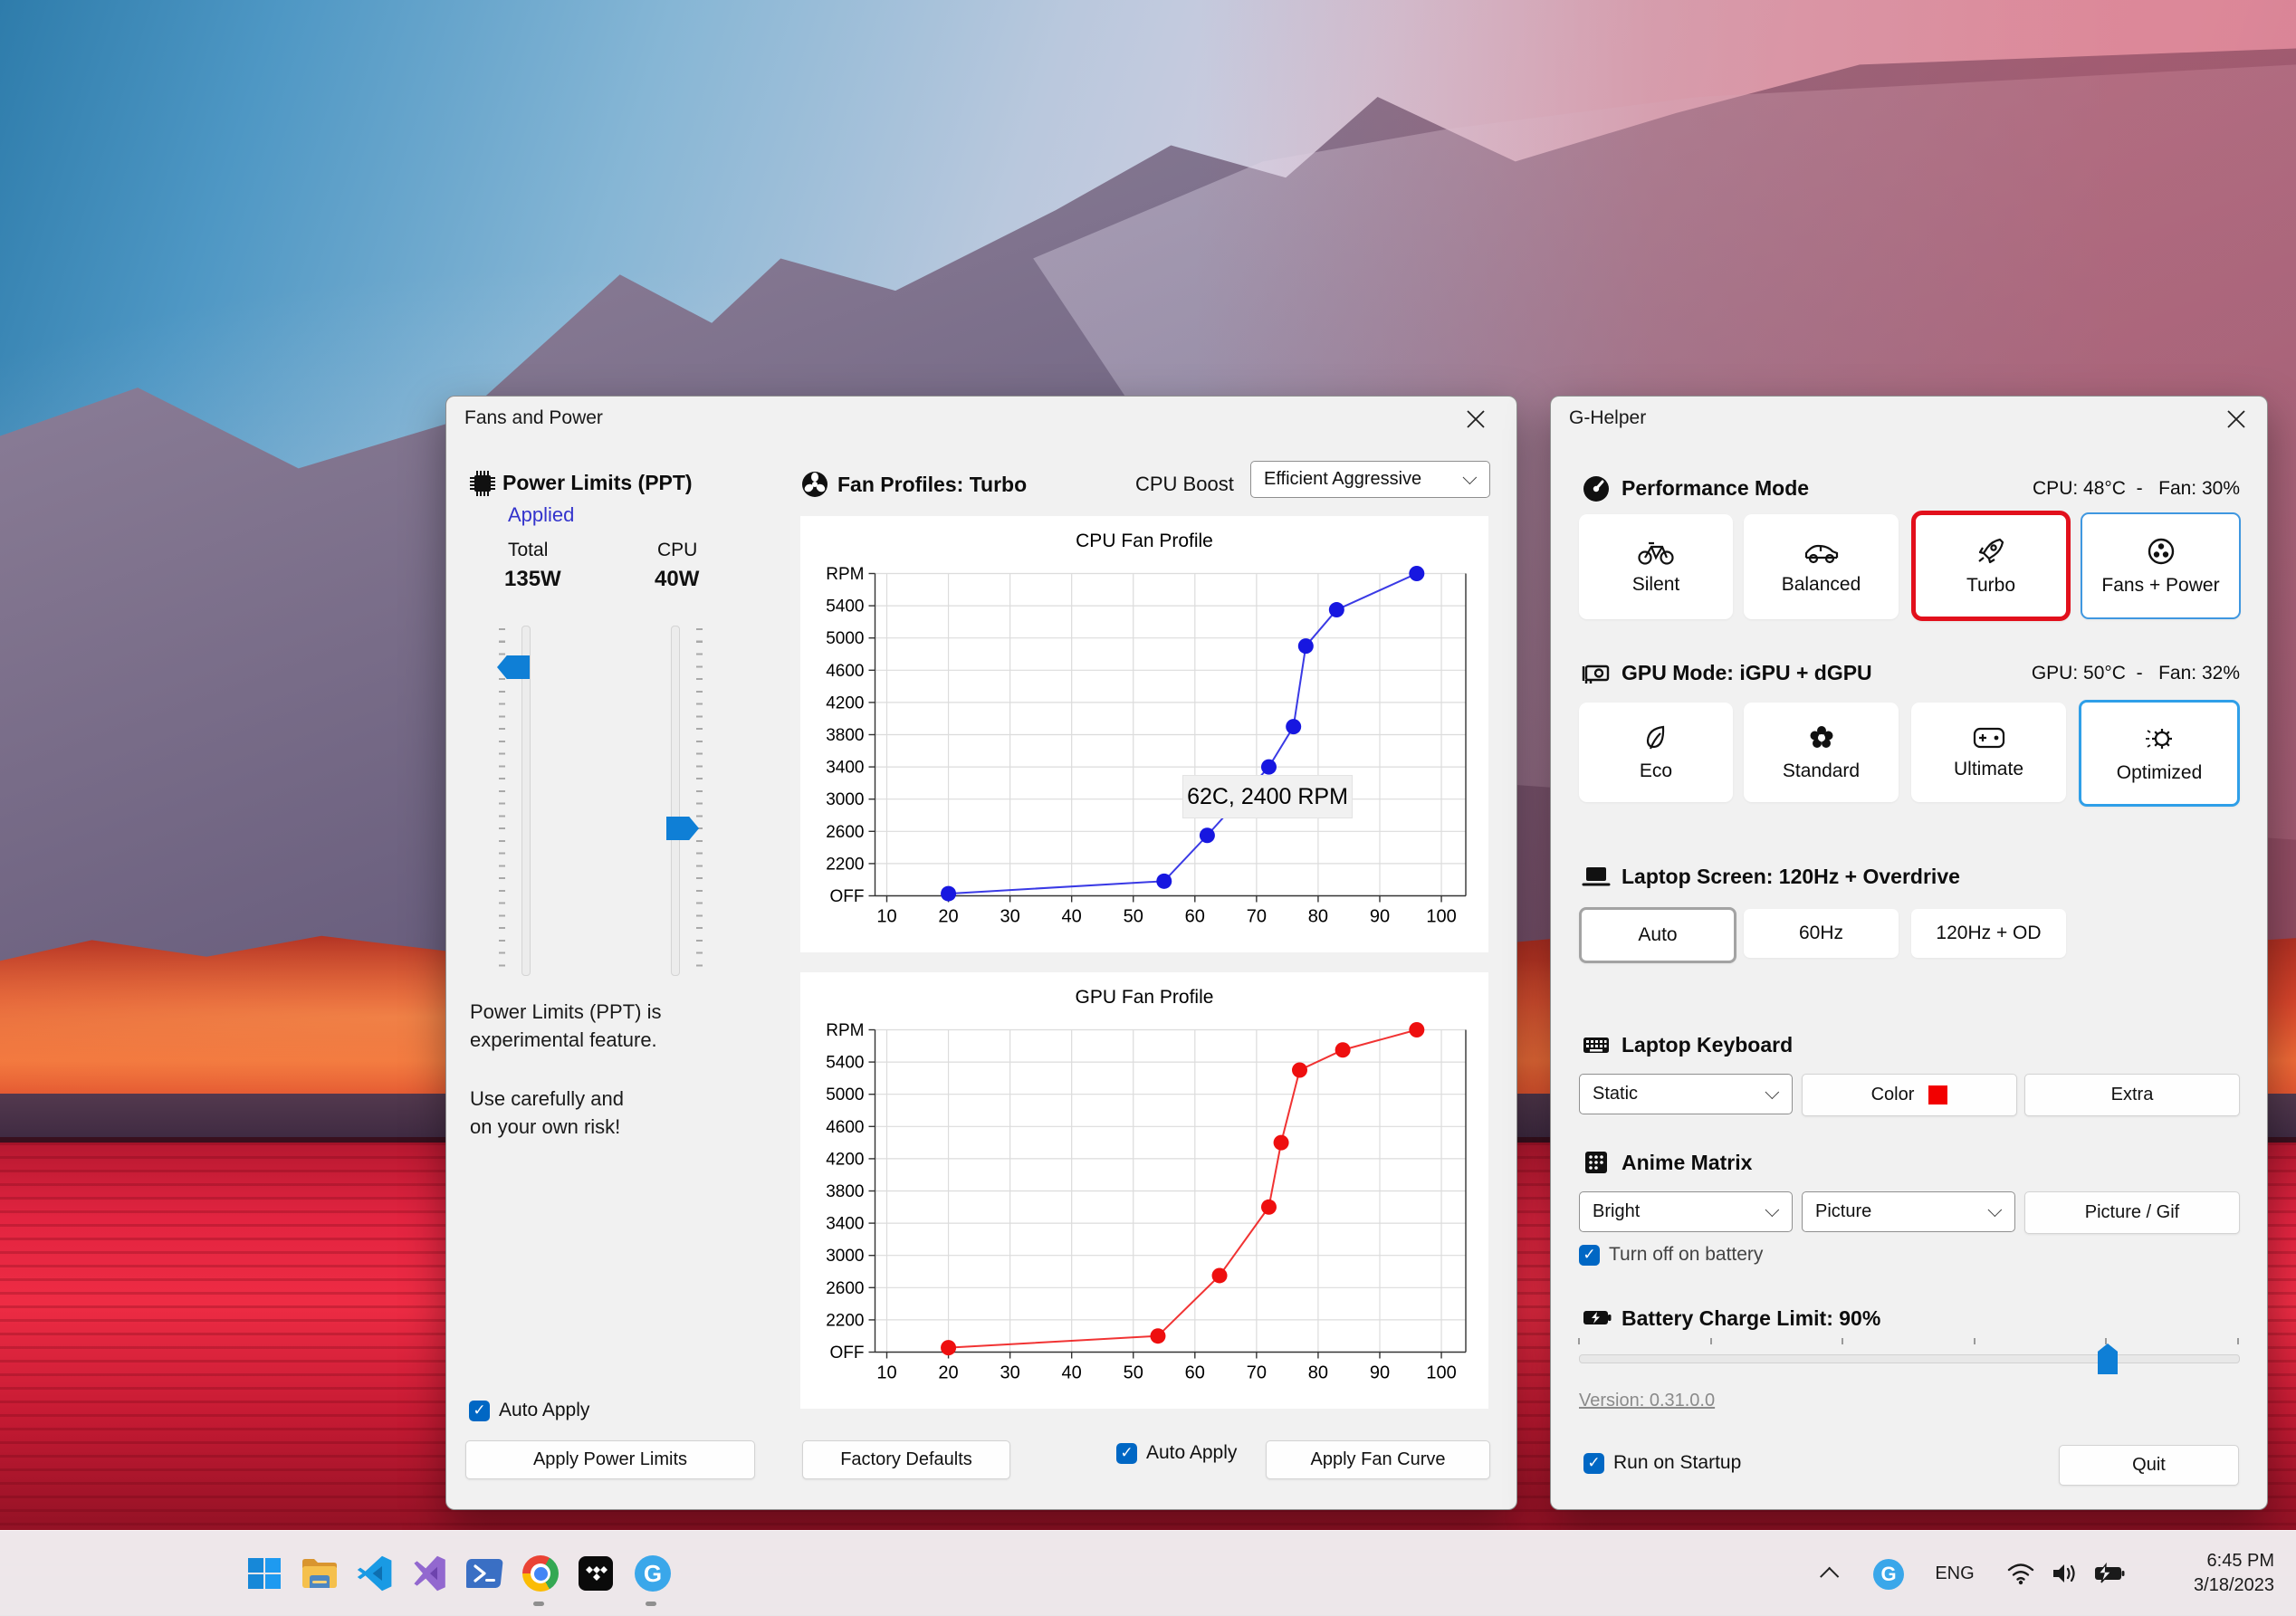  What do you see at coordinates (845, 799) in the screenshot?
I see `svg-text: 3000` at bounding box center [845, 799].